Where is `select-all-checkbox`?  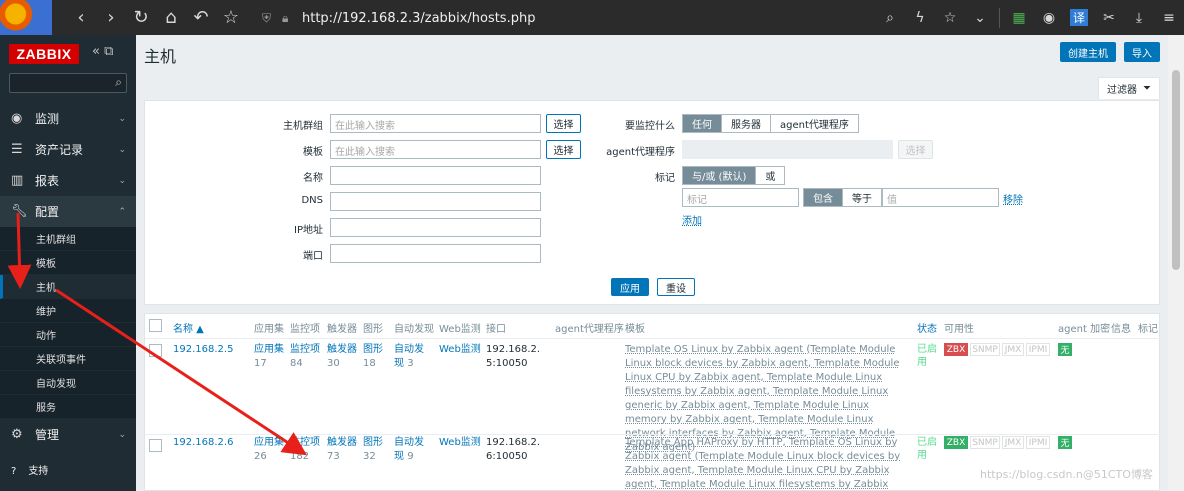
select-all-checkbox is located at coordinates (155, 325).